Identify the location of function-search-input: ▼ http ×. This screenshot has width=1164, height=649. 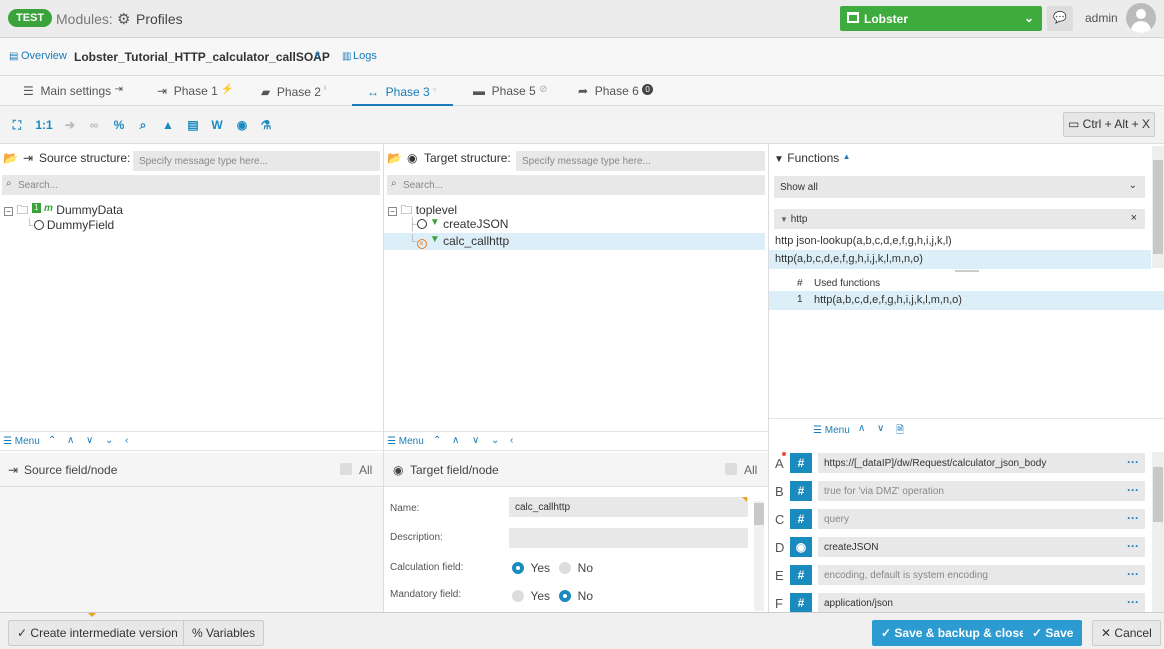
(959, 219).